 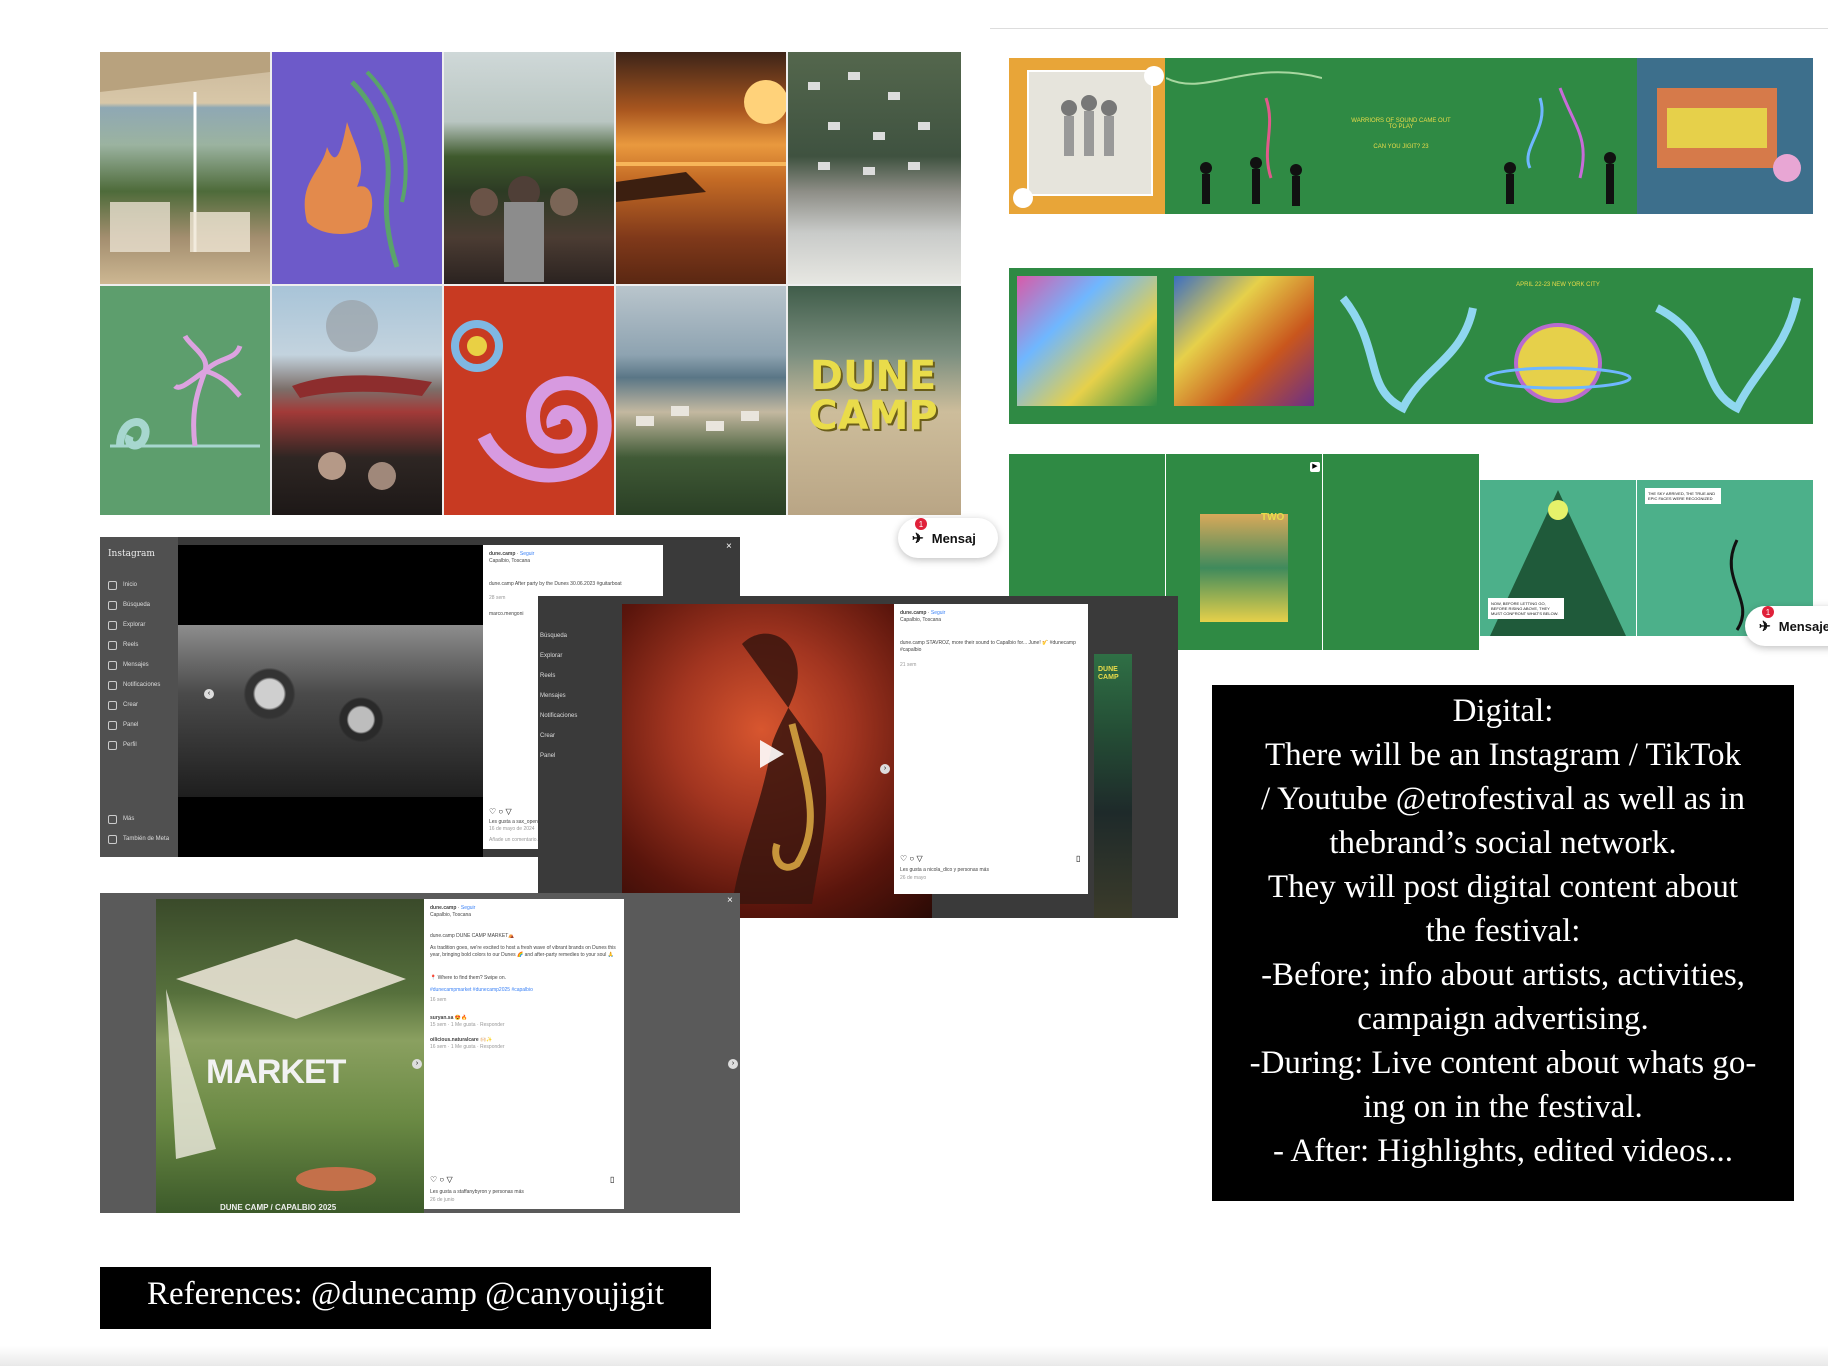 What do you see at coordinates (1244, 552) in the screenshot?
I see `jigit-tile-two-poster: TWO ▶` at bounding box center [1244, 552].